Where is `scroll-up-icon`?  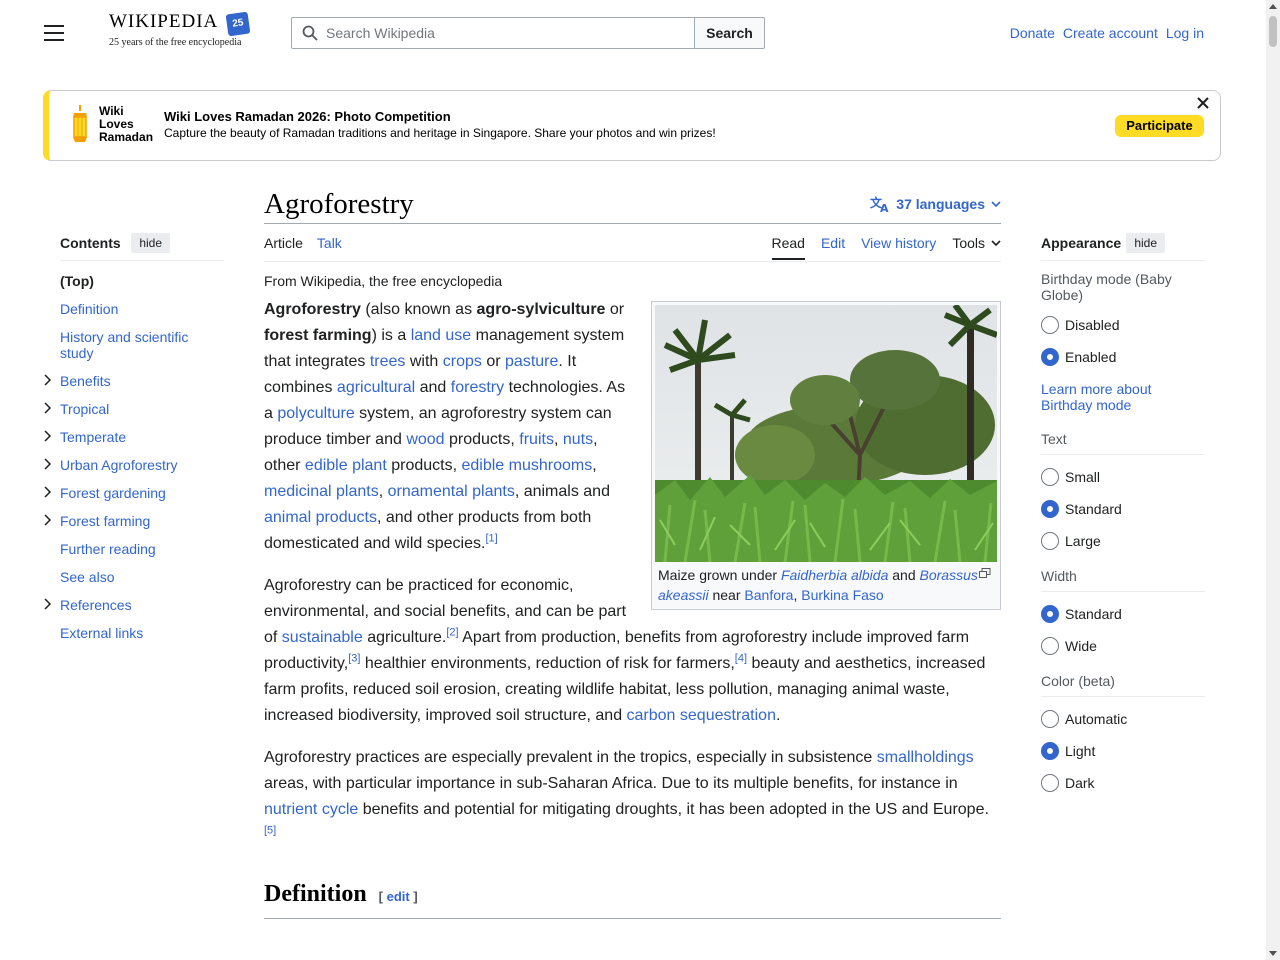
scroll-up-icon is located at coordinates (1273, 6).